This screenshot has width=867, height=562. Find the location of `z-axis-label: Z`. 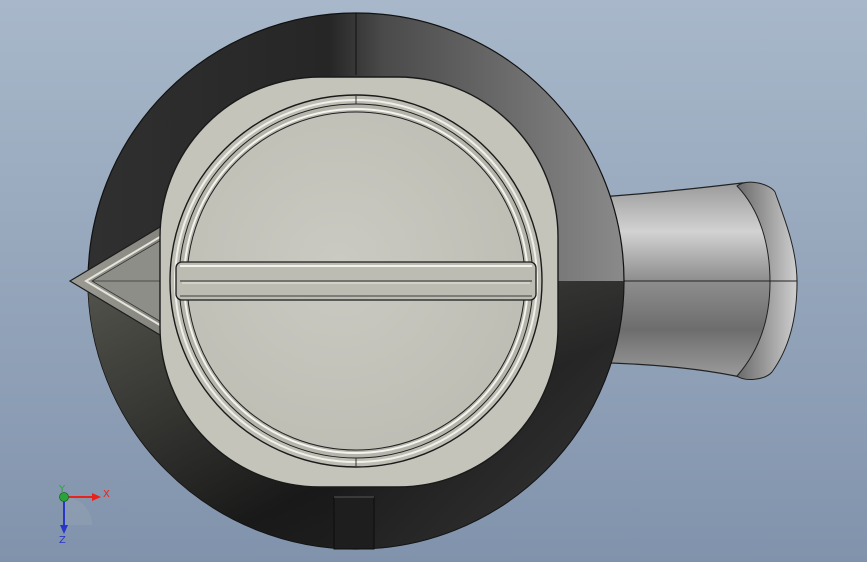

z-axis-label: Z is located at coordinates (62, 540).